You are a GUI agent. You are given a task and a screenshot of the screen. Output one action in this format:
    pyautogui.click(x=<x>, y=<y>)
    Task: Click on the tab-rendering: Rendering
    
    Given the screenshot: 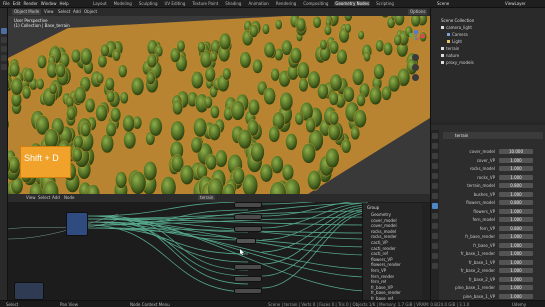 What is the action you would take?
    pyautogui.click(x=286, y=3)
    